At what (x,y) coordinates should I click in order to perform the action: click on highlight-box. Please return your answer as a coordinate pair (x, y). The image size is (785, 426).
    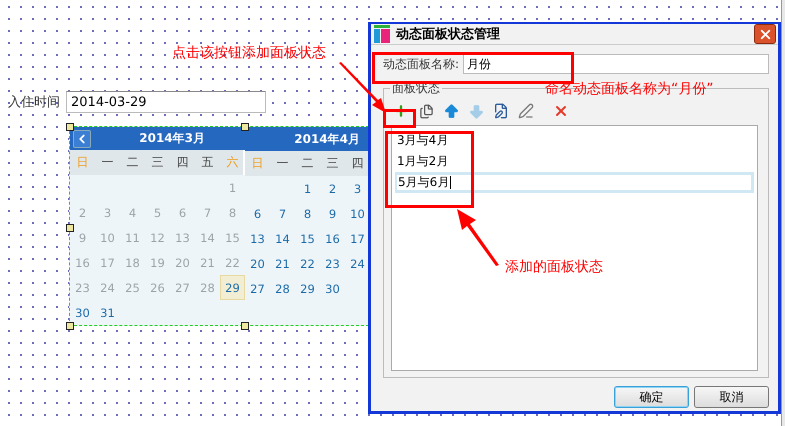
    Looking at the image, I should click on (399, 118).